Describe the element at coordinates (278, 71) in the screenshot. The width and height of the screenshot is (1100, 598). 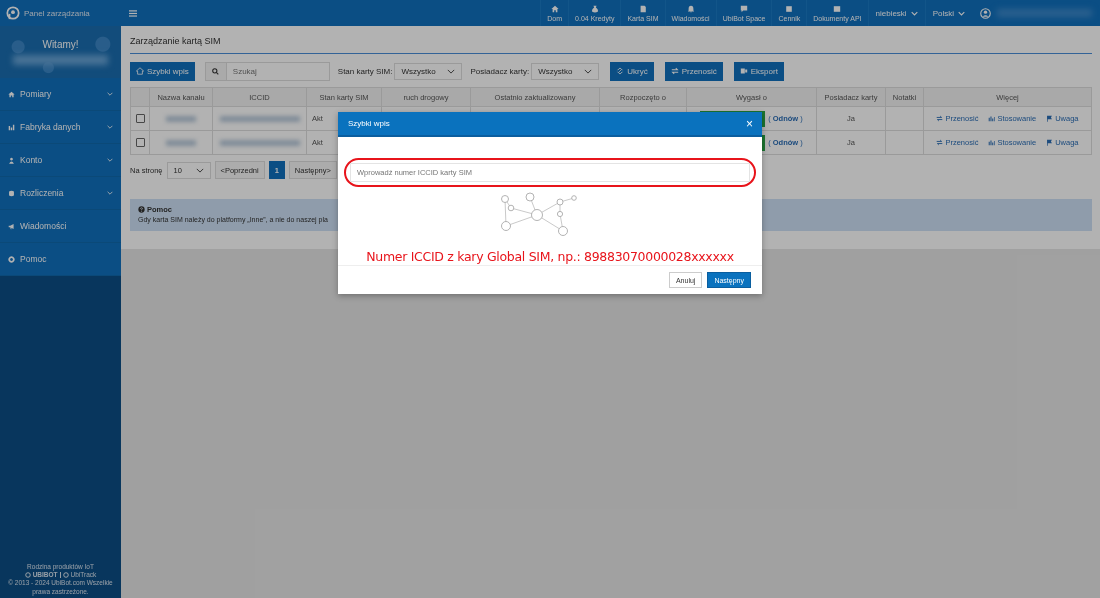
I see `search-field: Szukaj` at that location.